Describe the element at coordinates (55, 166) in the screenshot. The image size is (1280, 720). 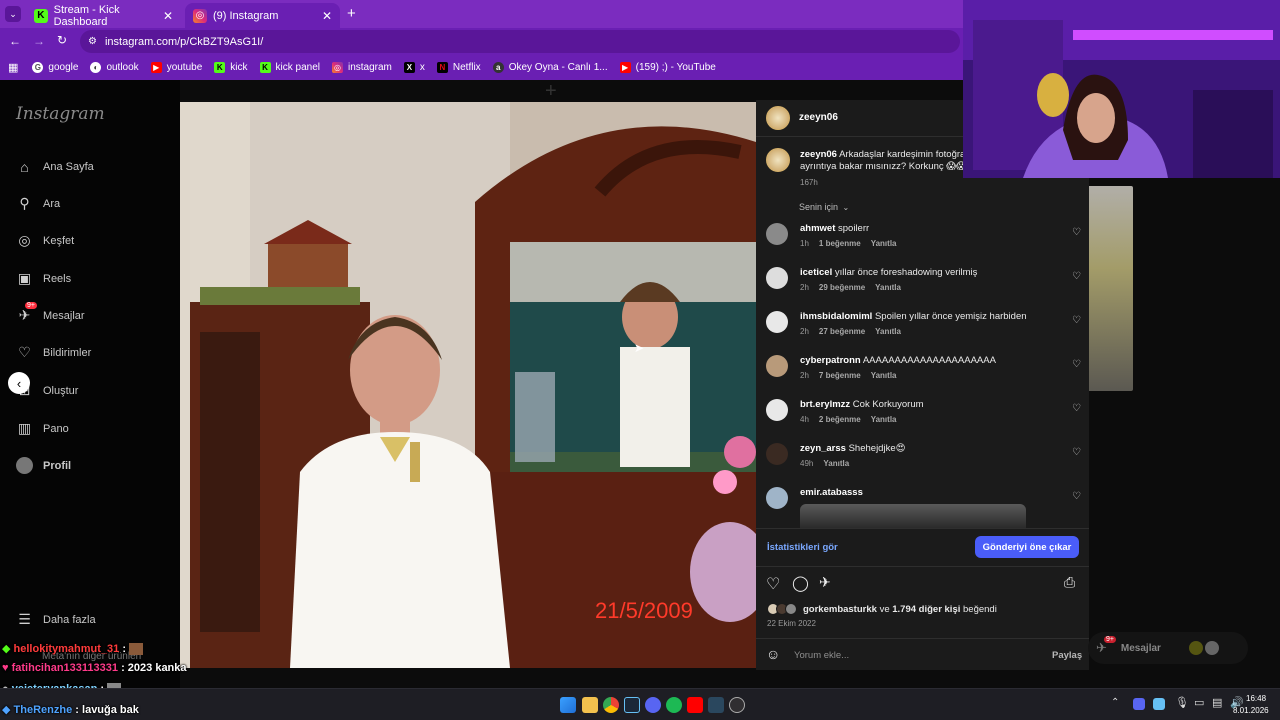
I see `nav-home: ⌂ Ana Sayfa` at that location.